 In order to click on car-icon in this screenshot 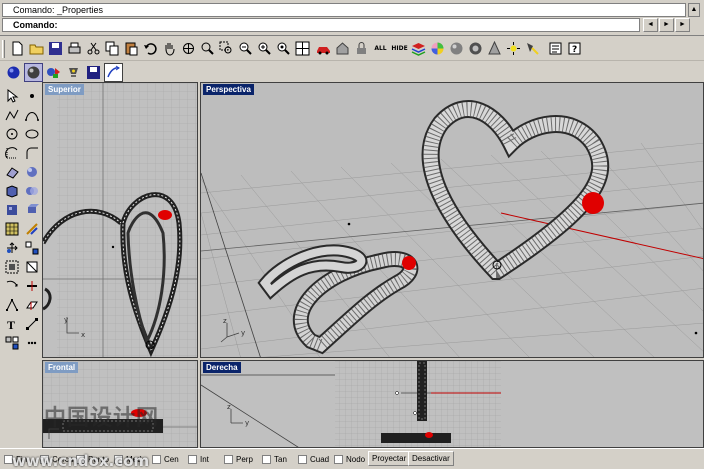, I will do `click(323, 48)`.